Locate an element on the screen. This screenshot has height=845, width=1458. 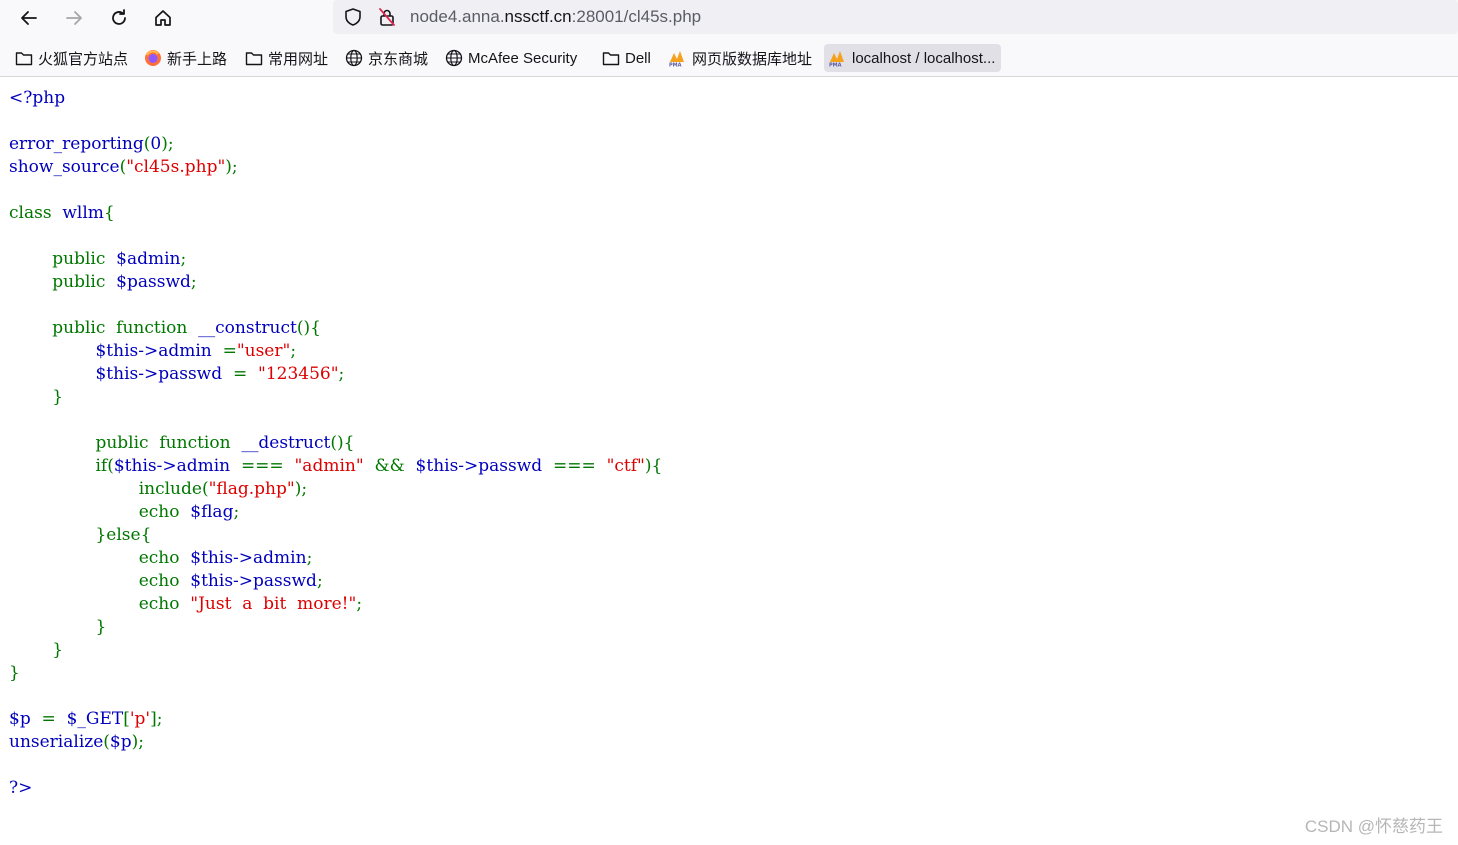
code-token: "flag.php" is located at coordinates (251, 489).